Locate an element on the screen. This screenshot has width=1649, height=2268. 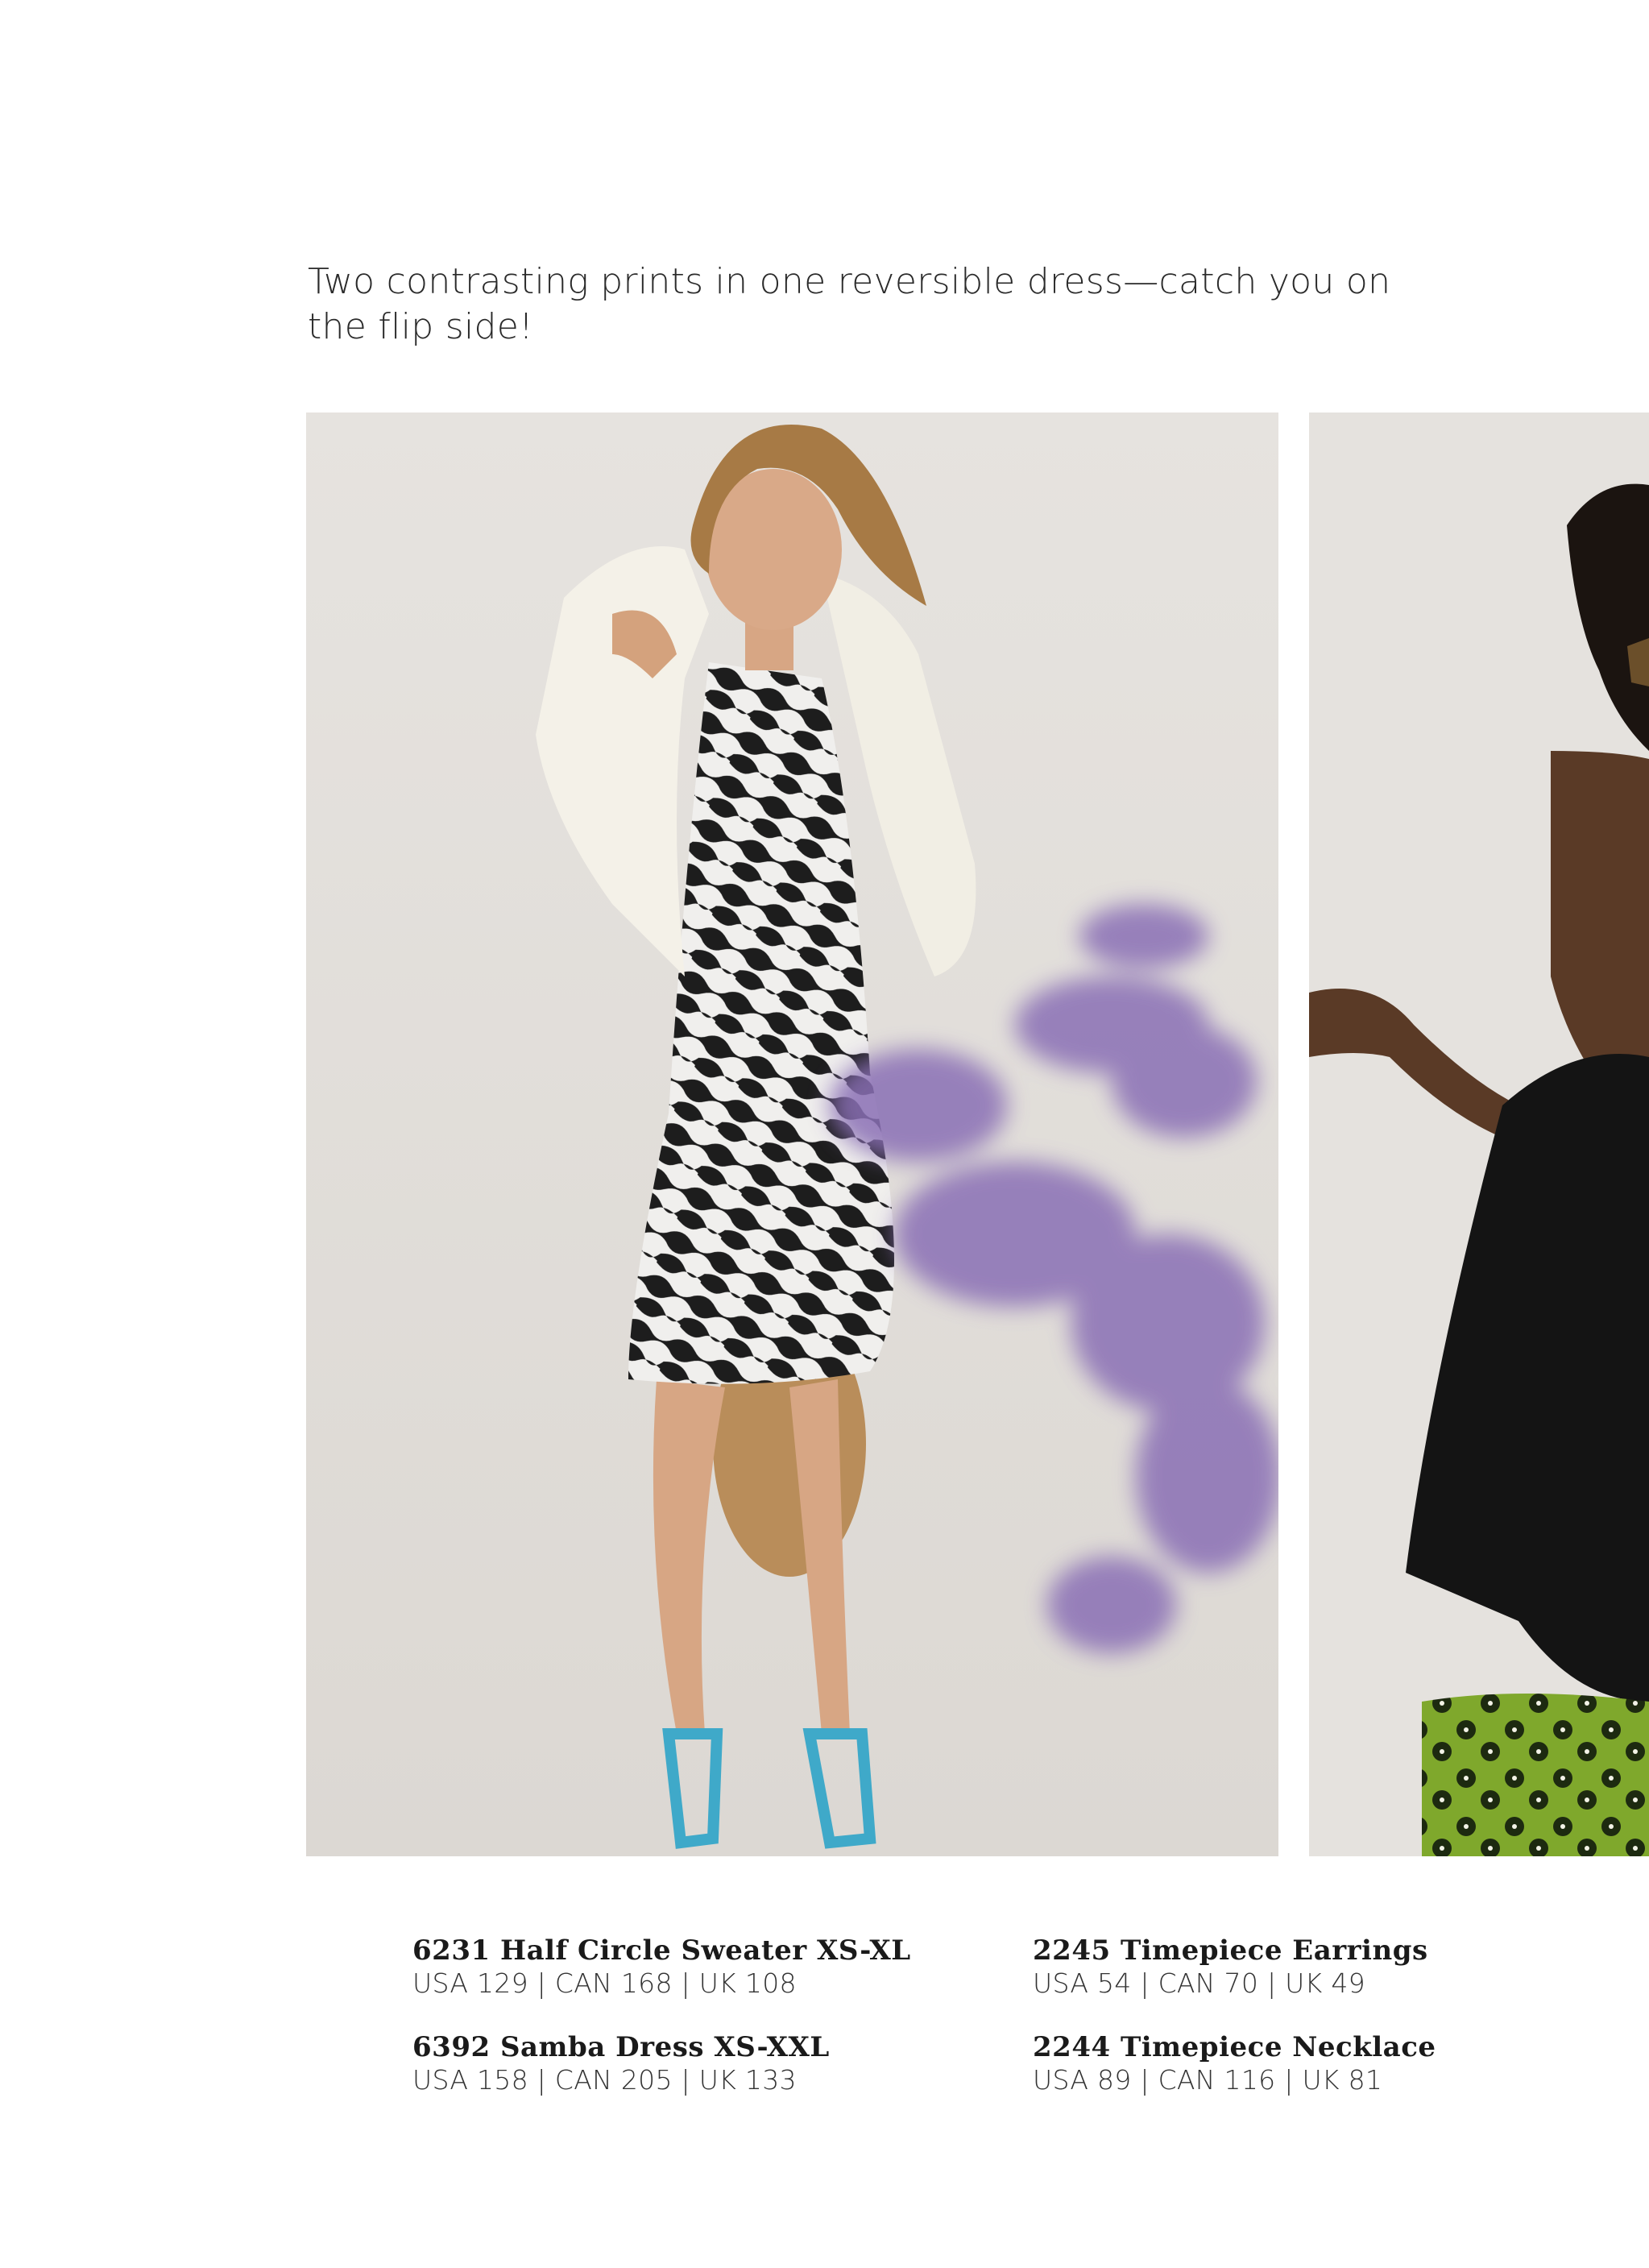
product-photo-right is located at coordinates (1479, 1134).